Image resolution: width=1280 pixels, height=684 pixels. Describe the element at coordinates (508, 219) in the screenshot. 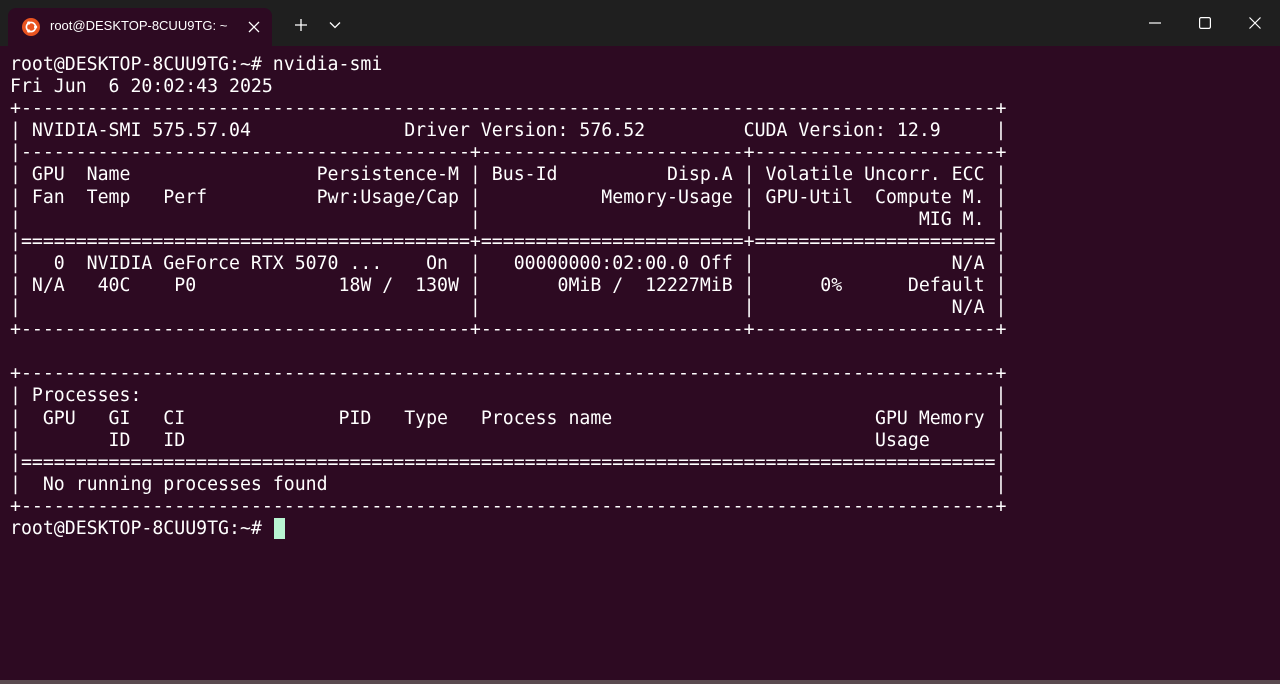

I see `terminal-line: | | | MIG M. |` at that location.